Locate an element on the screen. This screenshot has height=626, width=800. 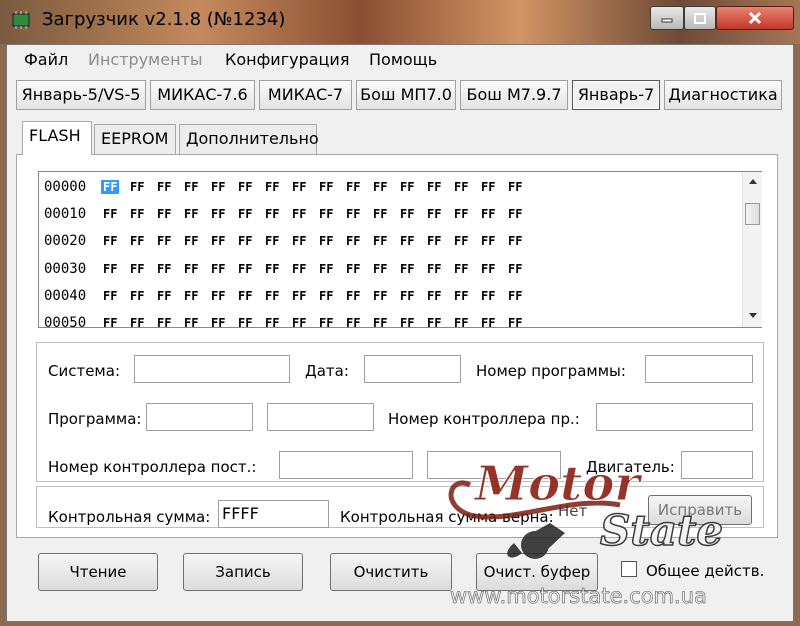
scroll-up-icon is located at coordinates (753, 181).